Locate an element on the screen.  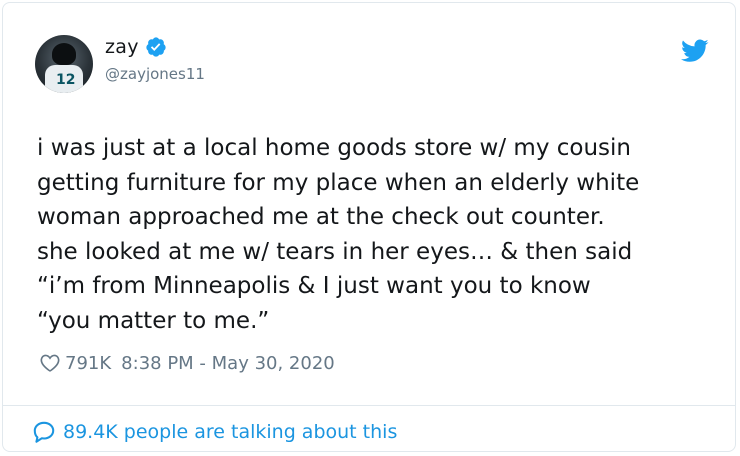
twitter-bird-icon is located at coordinates (695, 51).